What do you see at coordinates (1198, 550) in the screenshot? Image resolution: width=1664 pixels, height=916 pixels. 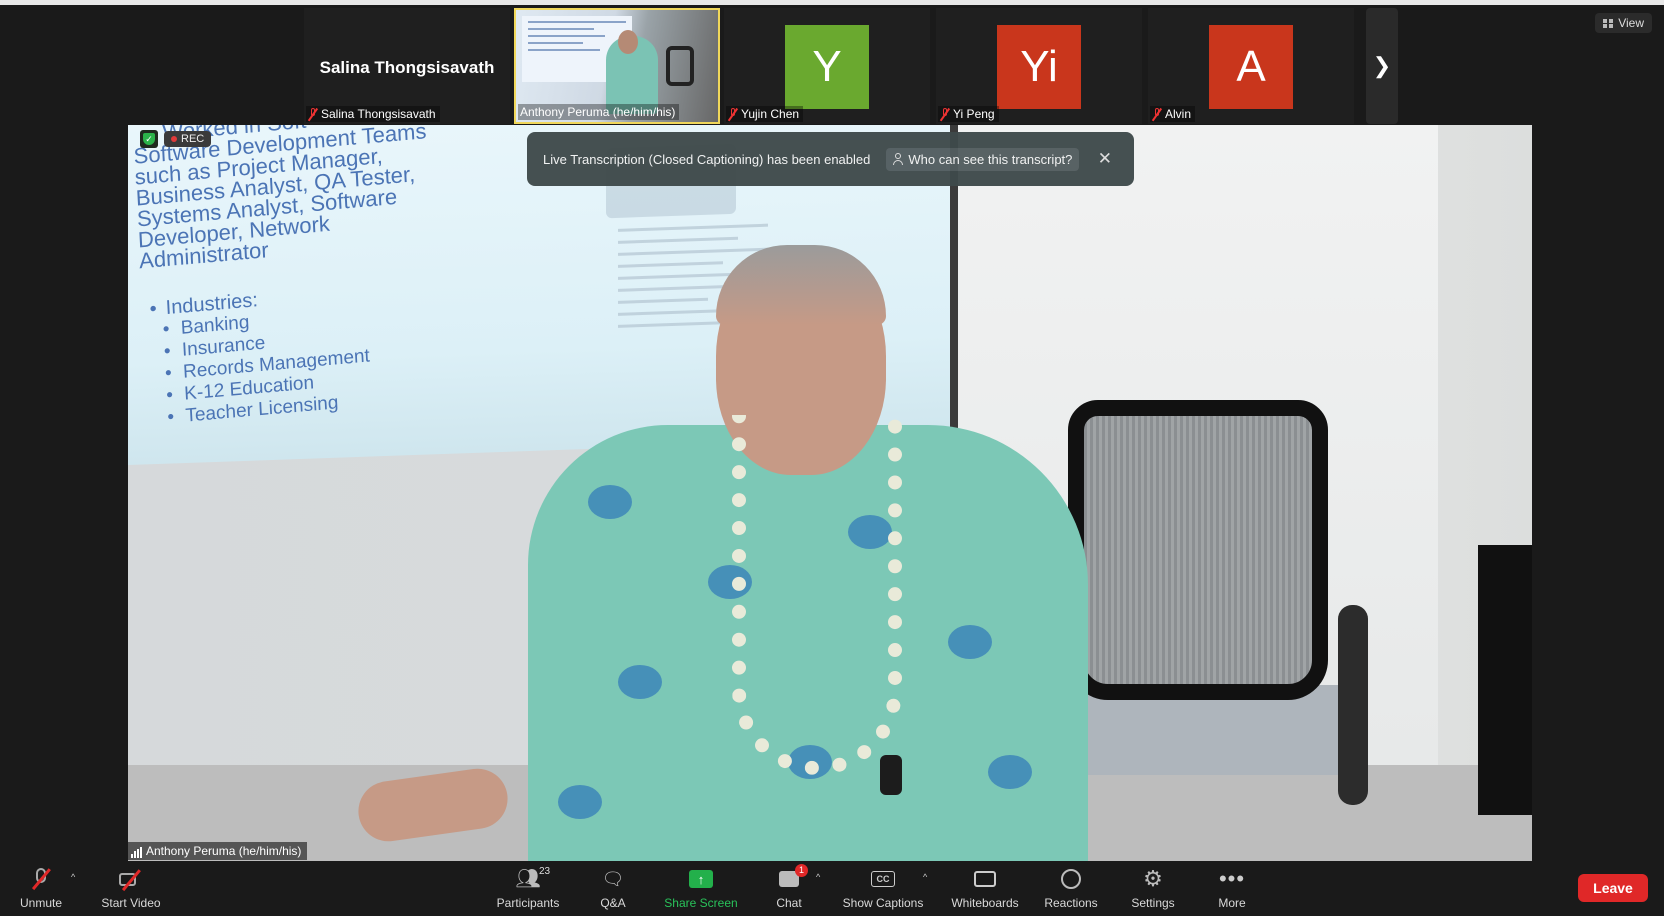 I see `office-chair` at bounding box center [1198, 550].